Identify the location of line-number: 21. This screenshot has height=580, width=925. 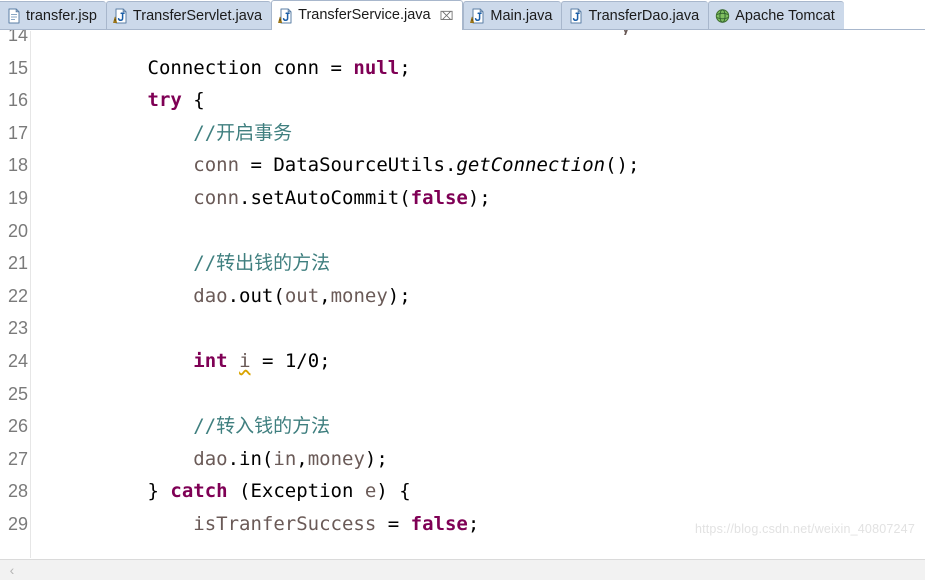
(17, 263).